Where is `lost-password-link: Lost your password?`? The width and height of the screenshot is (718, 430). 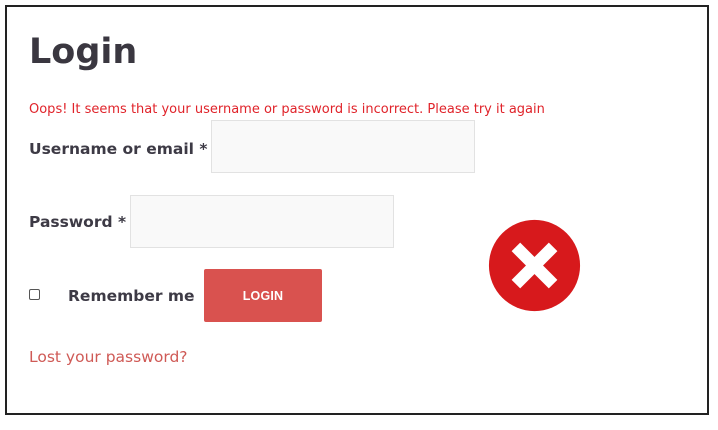
lost-password-link: Lost your password? is located at coordinates (108, 357).